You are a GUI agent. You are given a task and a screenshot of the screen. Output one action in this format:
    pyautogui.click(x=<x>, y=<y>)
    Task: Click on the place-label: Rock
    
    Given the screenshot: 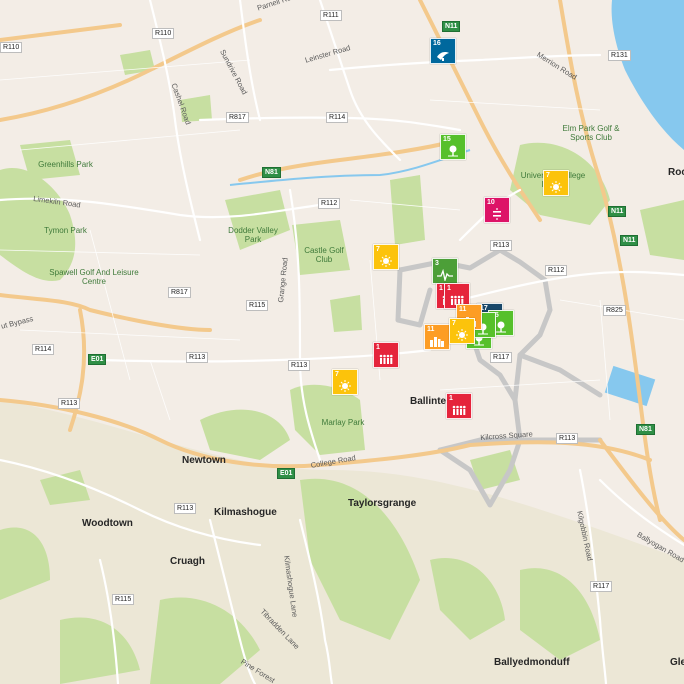 What is the action you would take?
    pyautogui.click(x=676, y=172)
    